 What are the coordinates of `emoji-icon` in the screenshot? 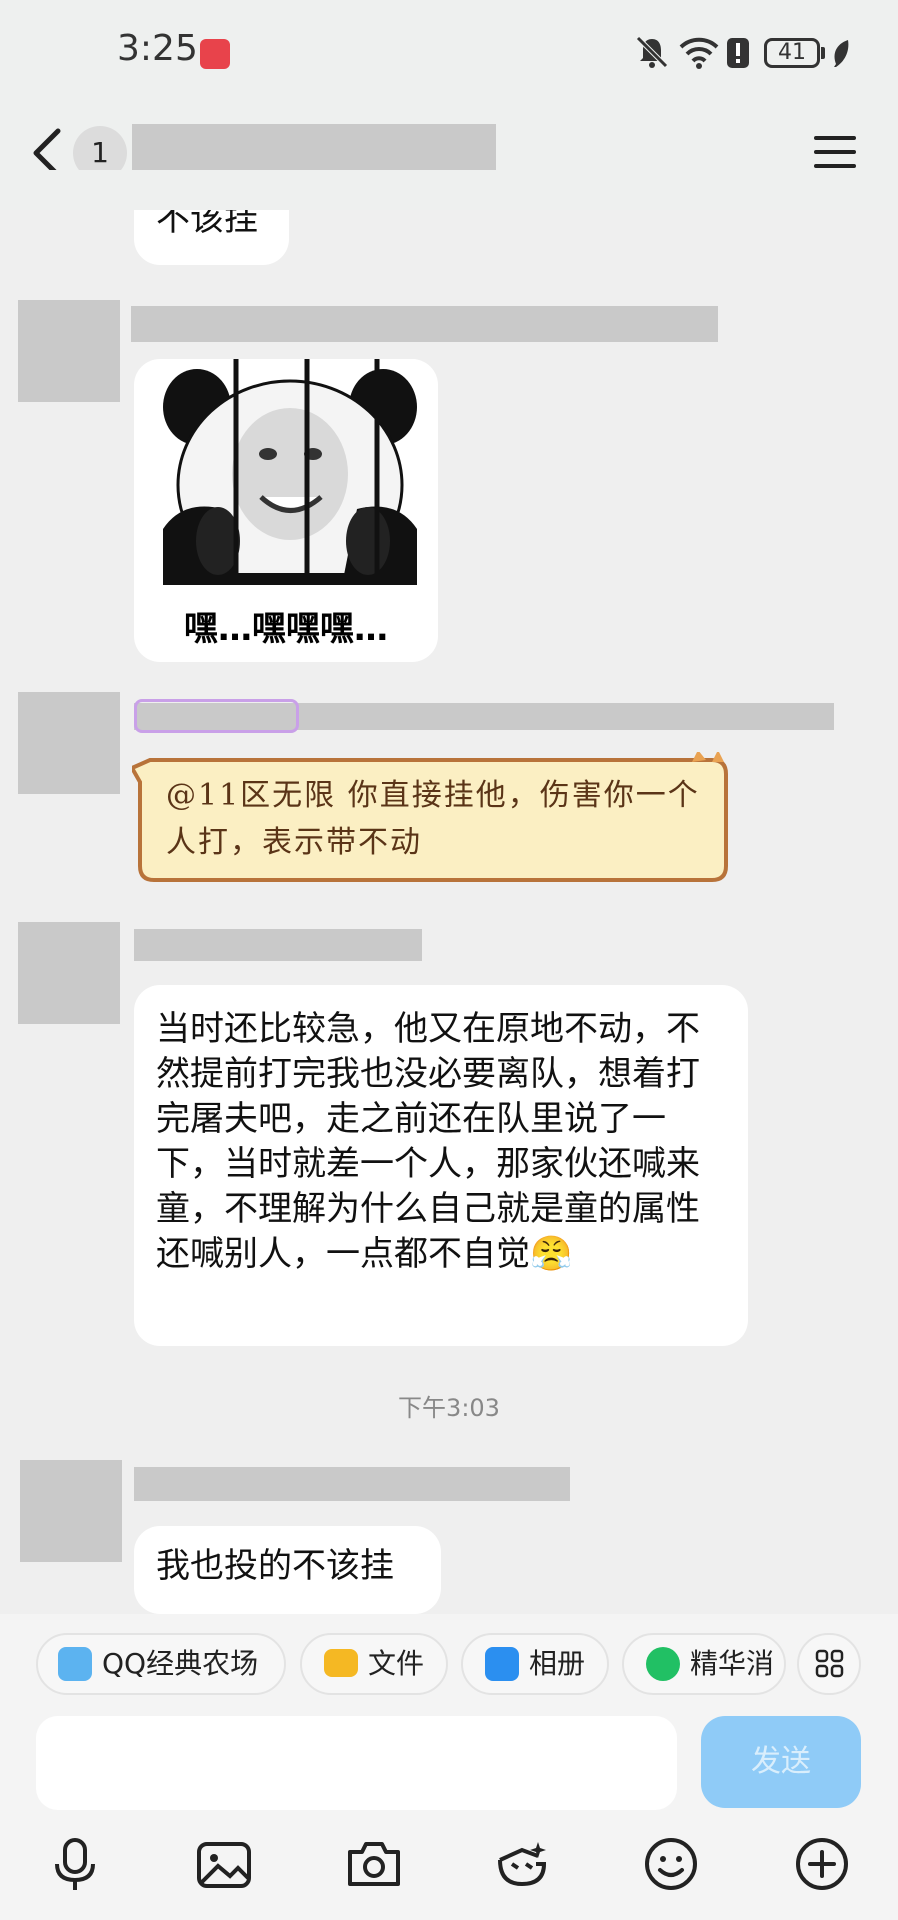 It's located at (671, 1864).